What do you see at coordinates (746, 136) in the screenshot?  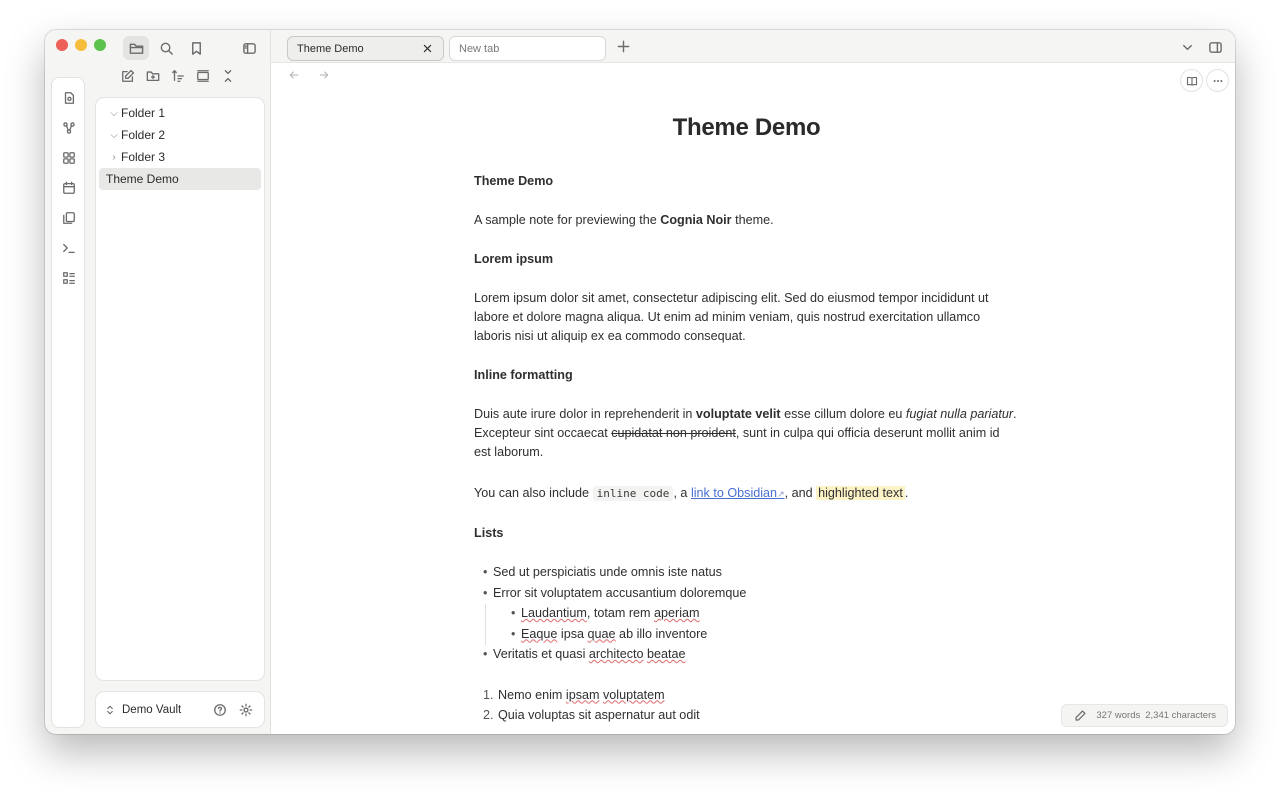 I see `inline-title: Theme Demo` at bounding box center [746, 136].